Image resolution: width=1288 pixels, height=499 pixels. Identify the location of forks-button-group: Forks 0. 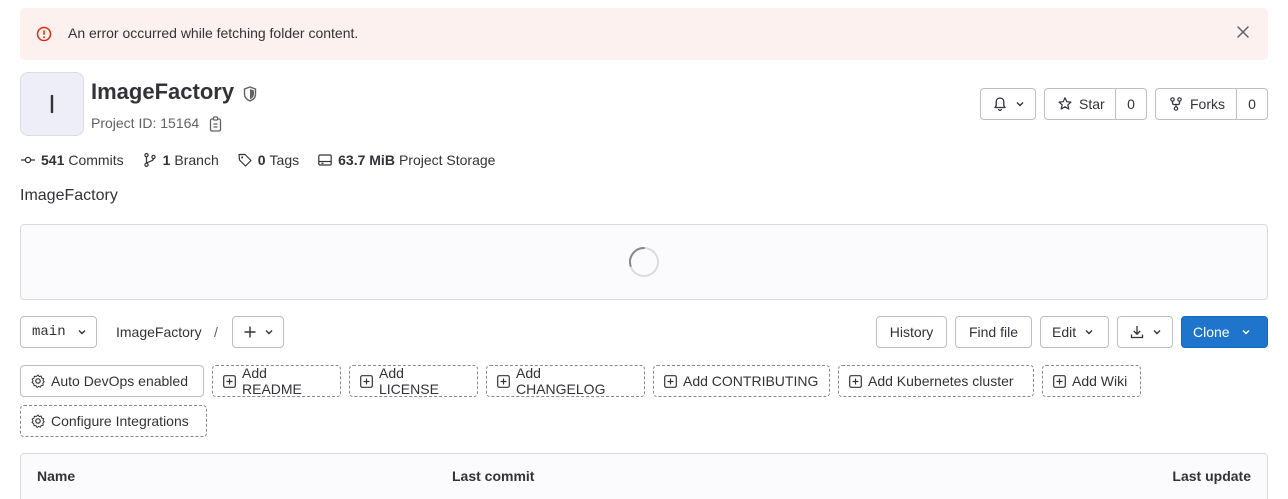
(1211, 104).